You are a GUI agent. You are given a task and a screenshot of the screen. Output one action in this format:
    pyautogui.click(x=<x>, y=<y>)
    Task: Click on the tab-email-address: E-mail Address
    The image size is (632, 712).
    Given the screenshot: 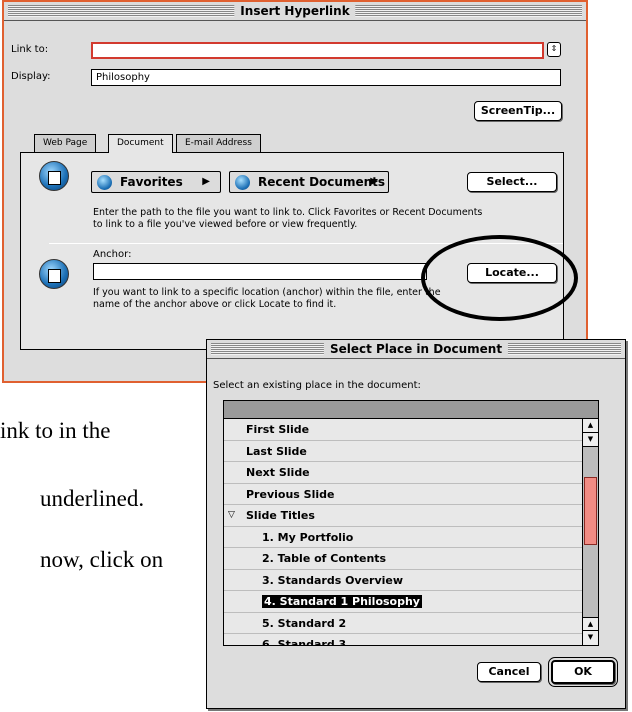 What is the action you would take?
    pyautogui.click(x=218, y=143)
    